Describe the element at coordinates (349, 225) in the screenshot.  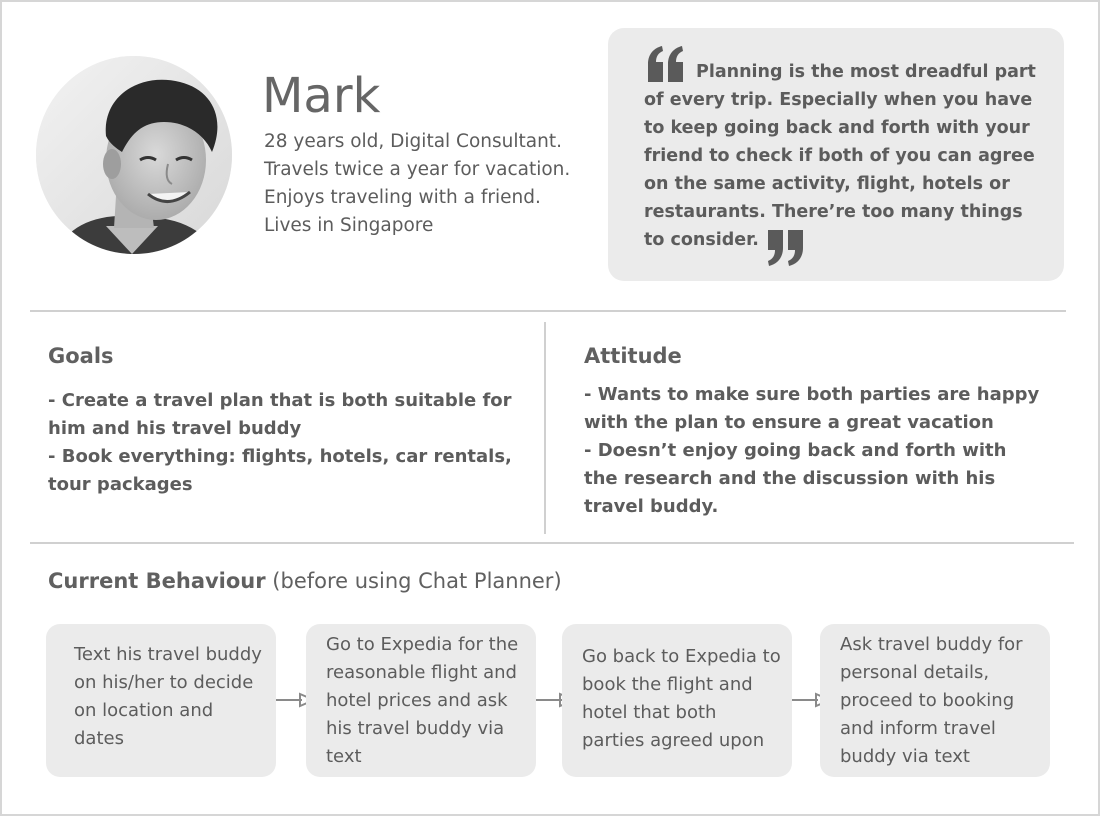
I see `bio-line-location: Lives in Singapore` at that location.